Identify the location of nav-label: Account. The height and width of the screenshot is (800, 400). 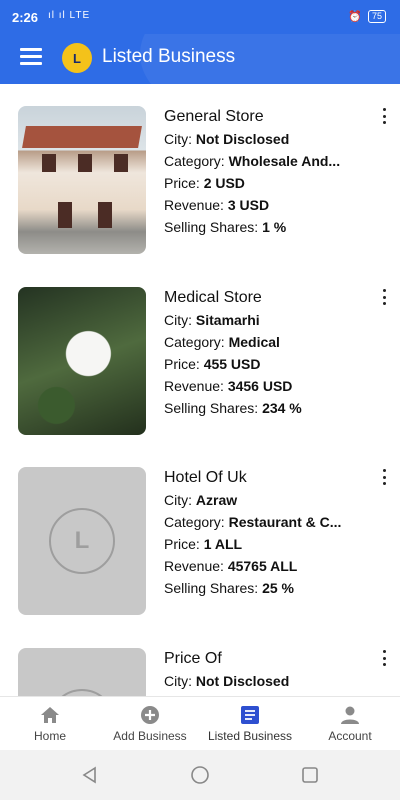
(350, 736).